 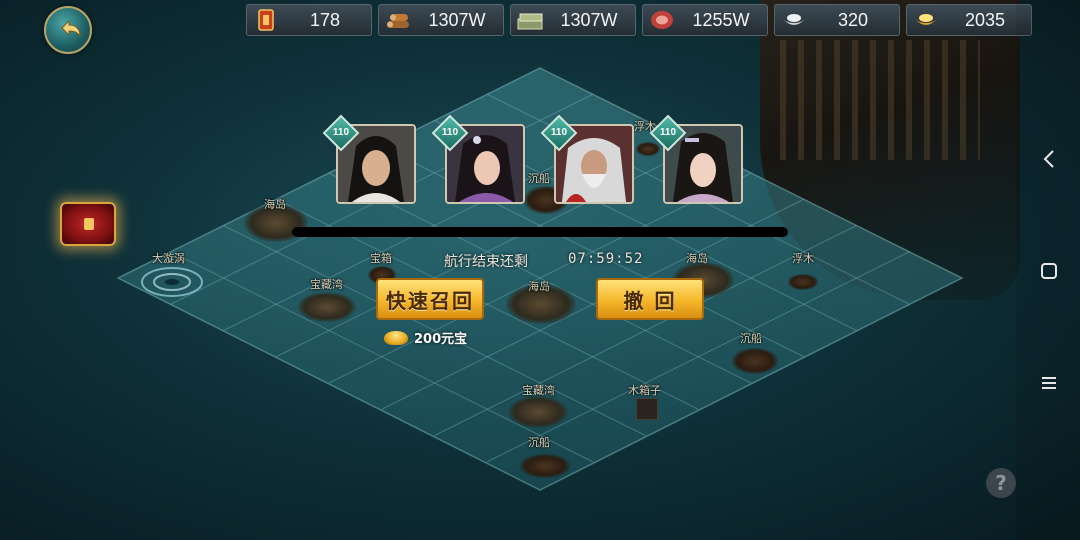 What do you see at coordinates (794, 19) in the screenshot?
I see `silver-ingot-icon` at bounding box center [794, 19].